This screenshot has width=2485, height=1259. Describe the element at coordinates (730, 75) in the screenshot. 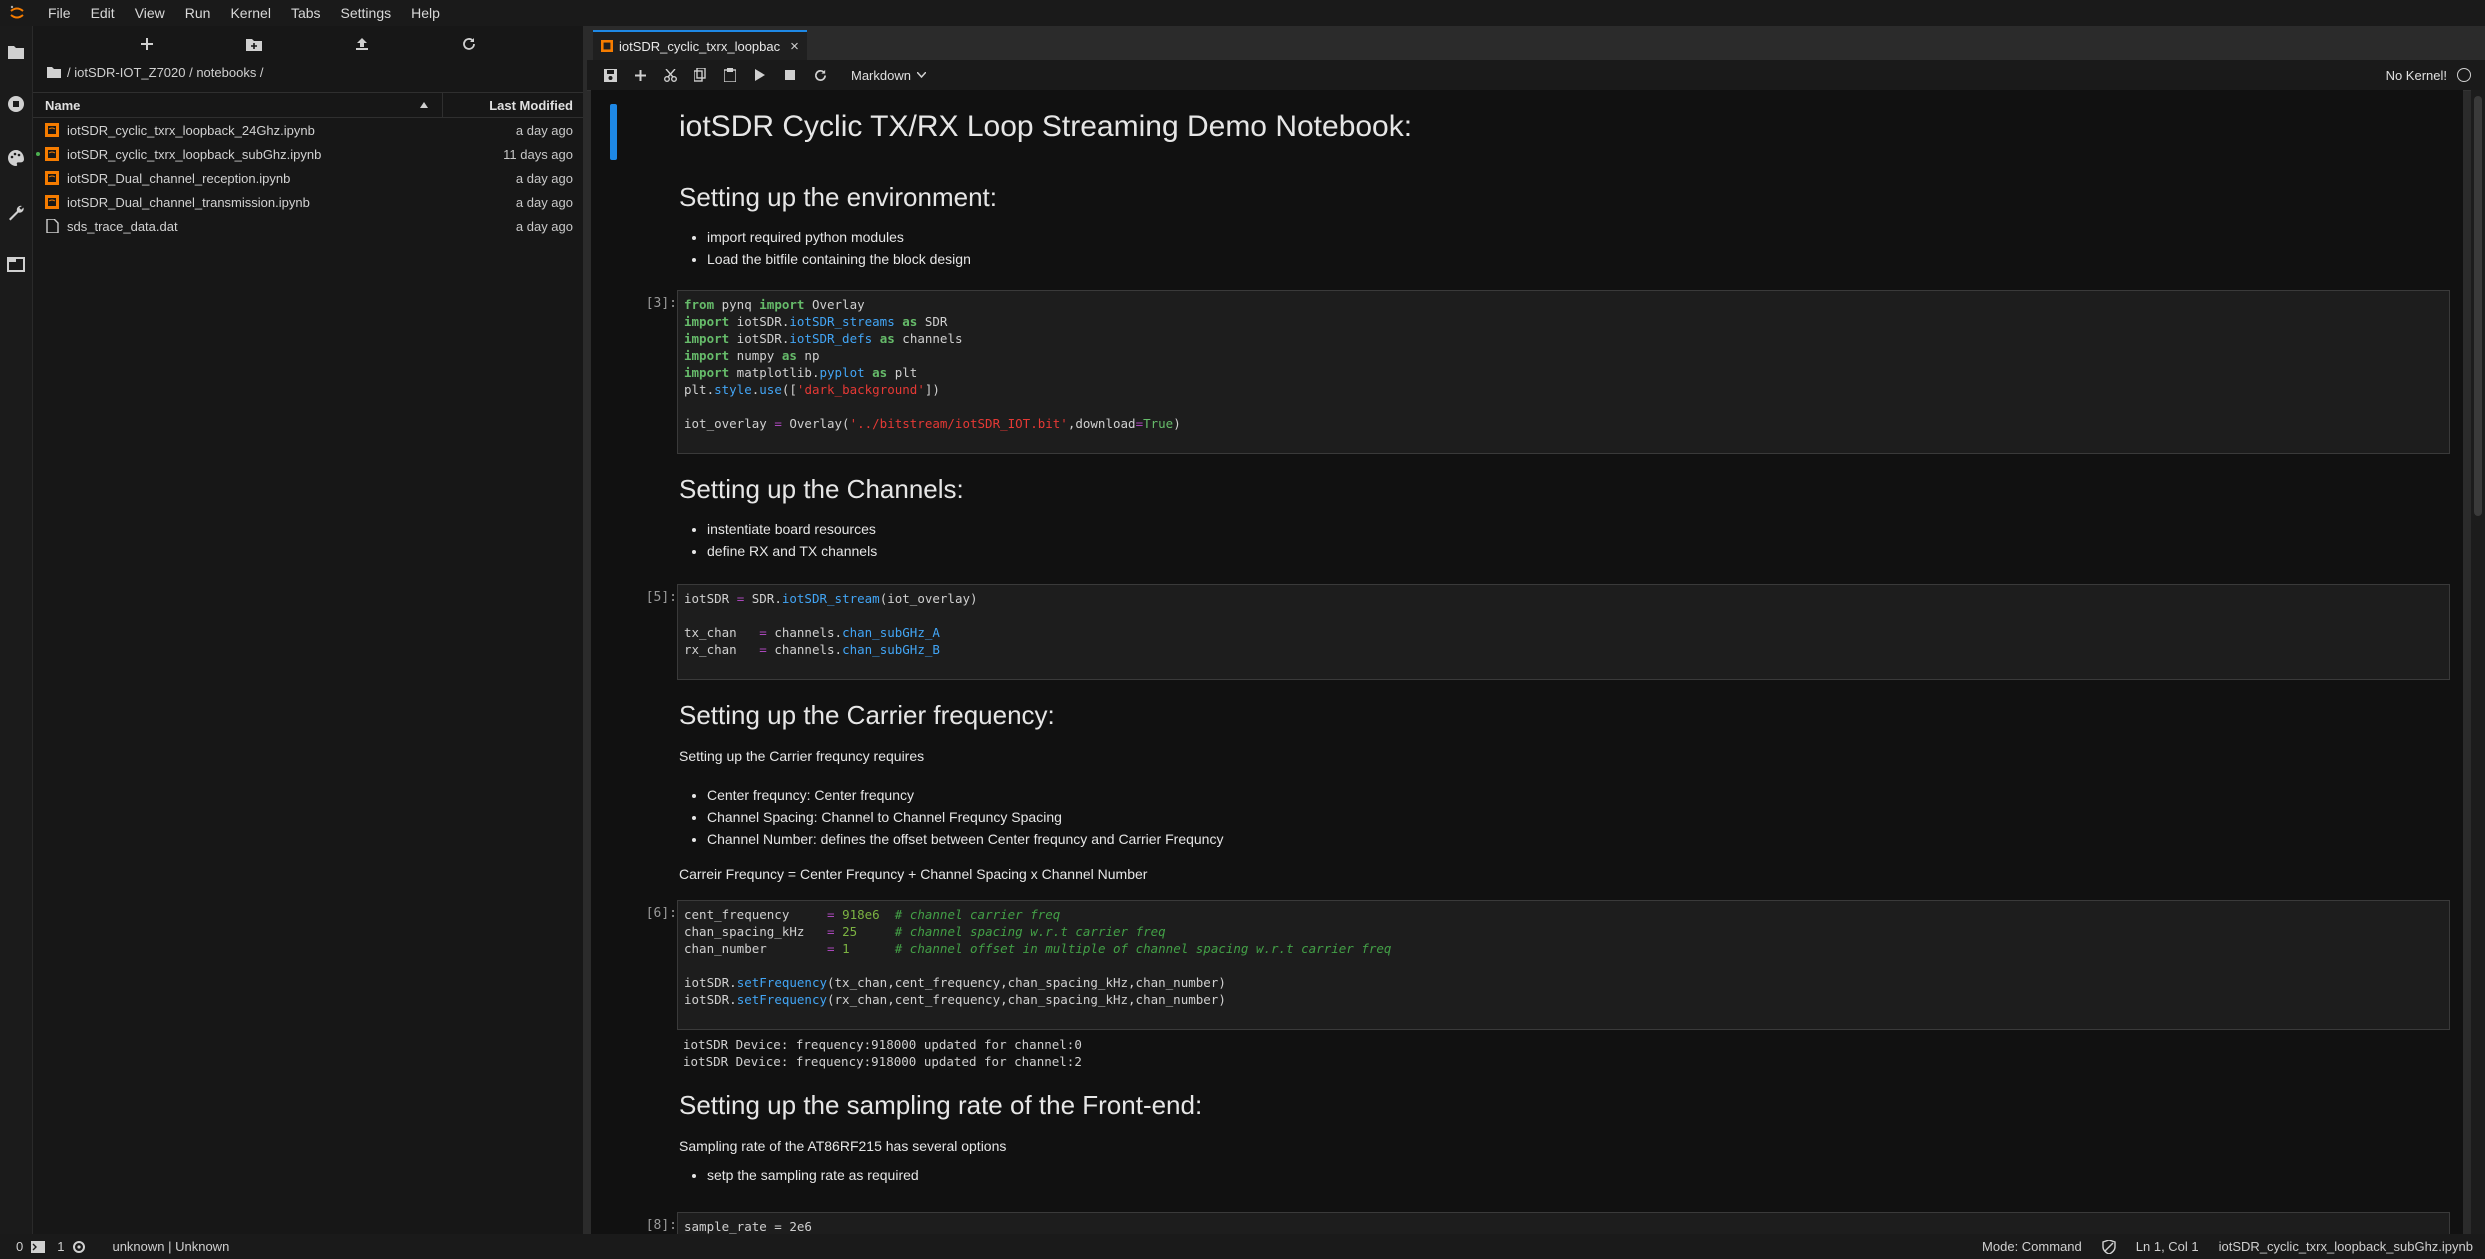

I see `paste-icon` at that location.